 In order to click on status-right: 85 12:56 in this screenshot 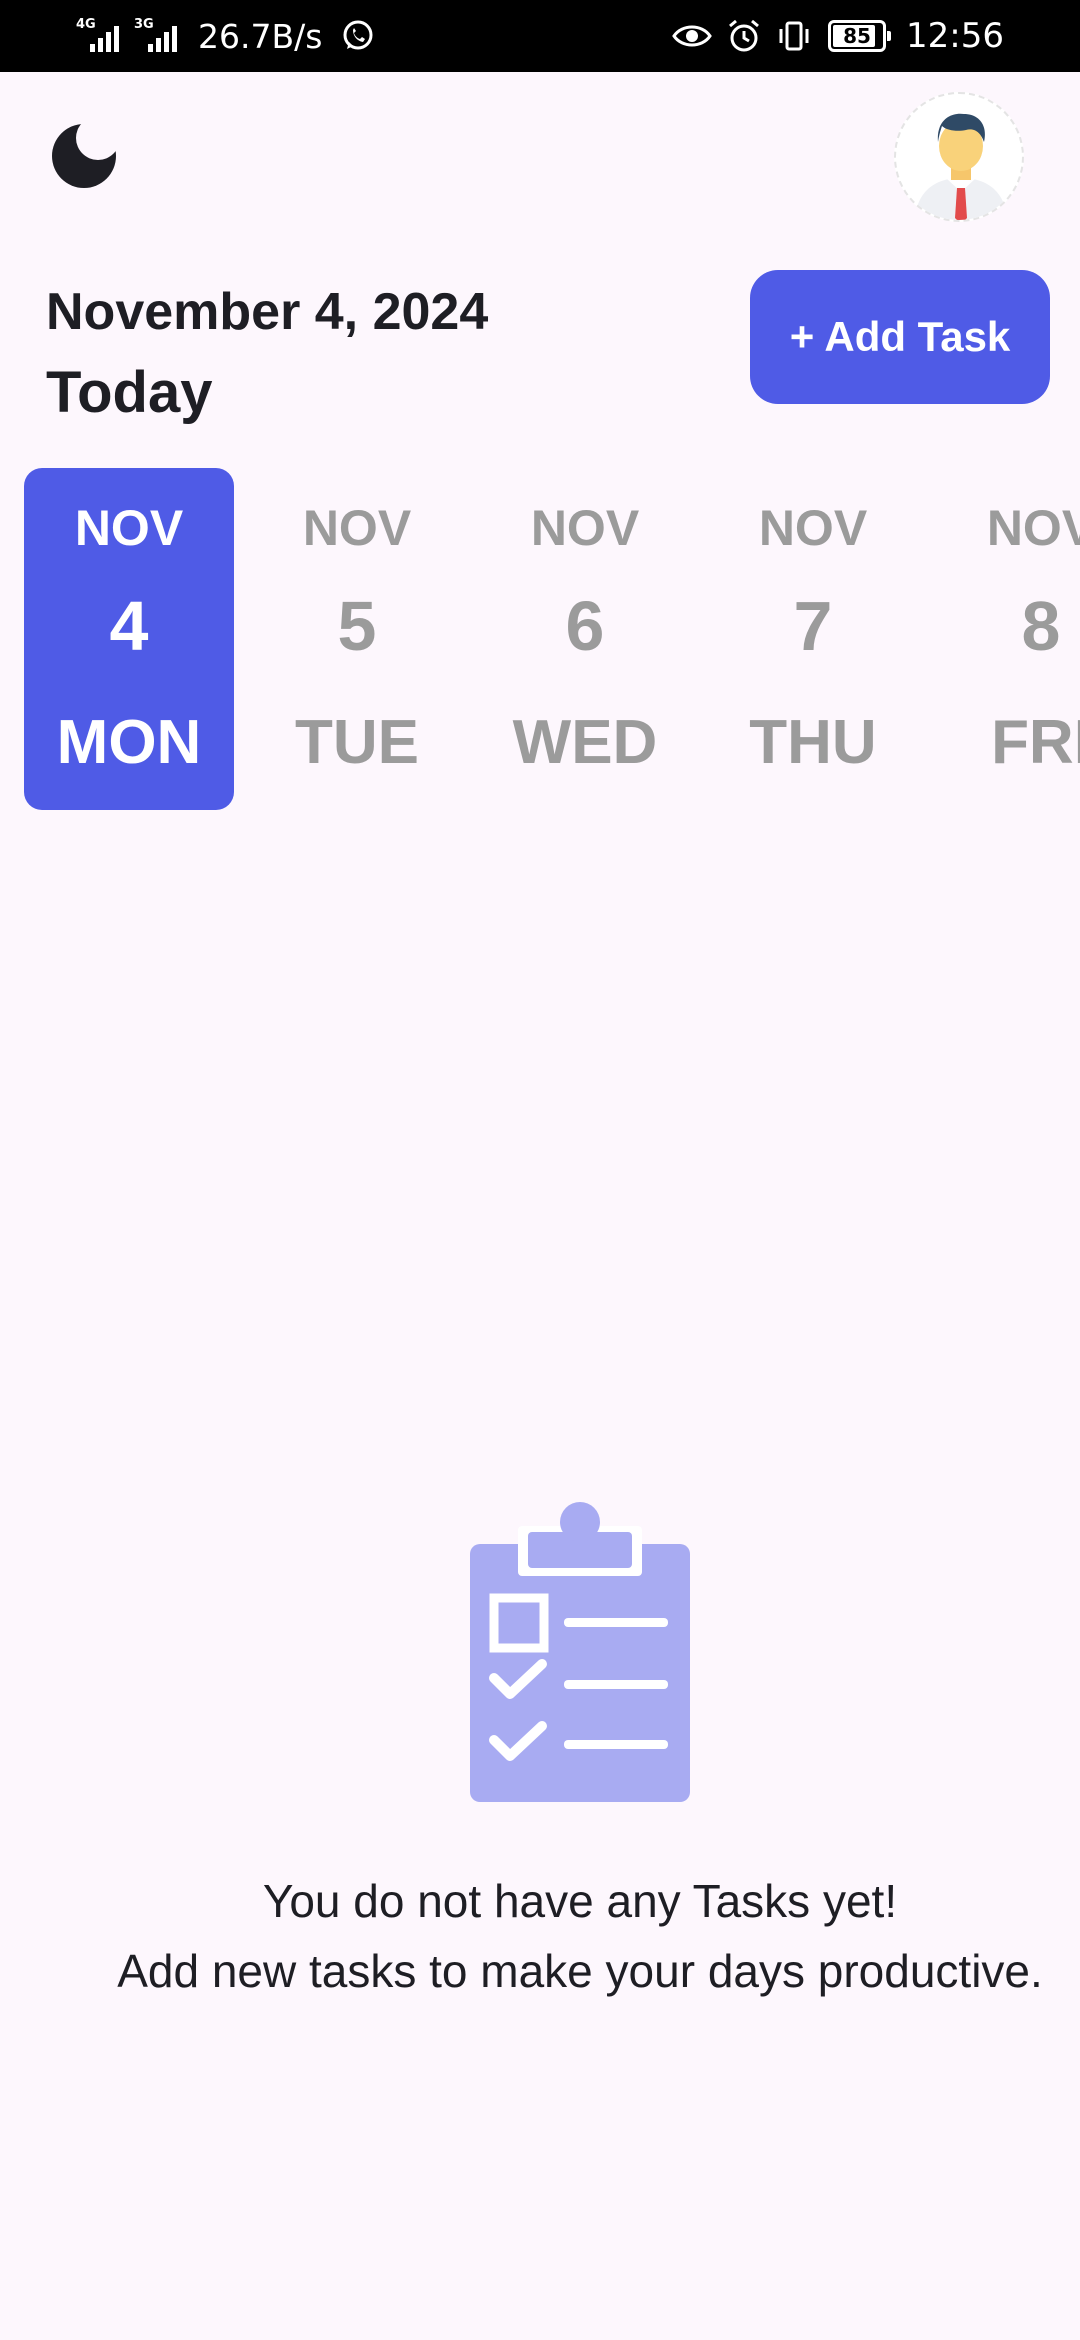, I will do `click(831, 36)`.